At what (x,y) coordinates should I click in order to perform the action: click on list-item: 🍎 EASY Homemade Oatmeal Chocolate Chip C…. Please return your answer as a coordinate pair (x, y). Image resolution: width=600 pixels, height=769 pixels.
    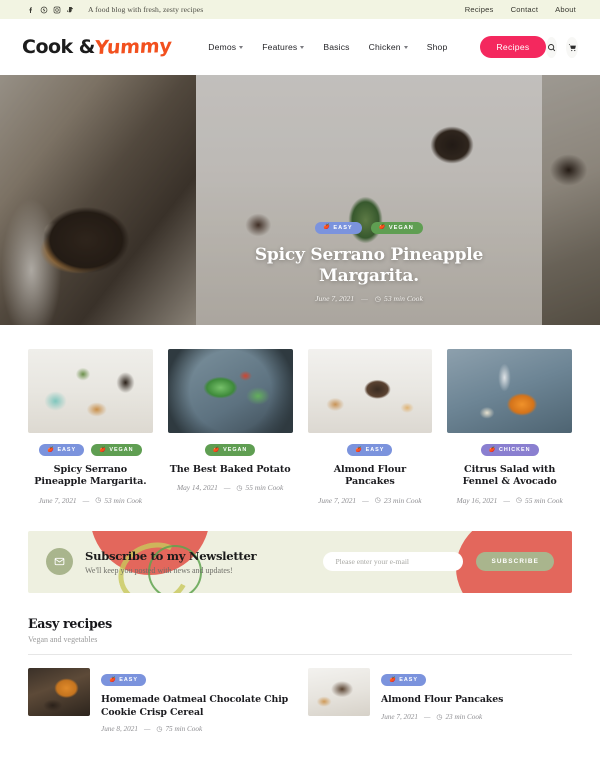
    Looking at the image, I should click on (160, 700).